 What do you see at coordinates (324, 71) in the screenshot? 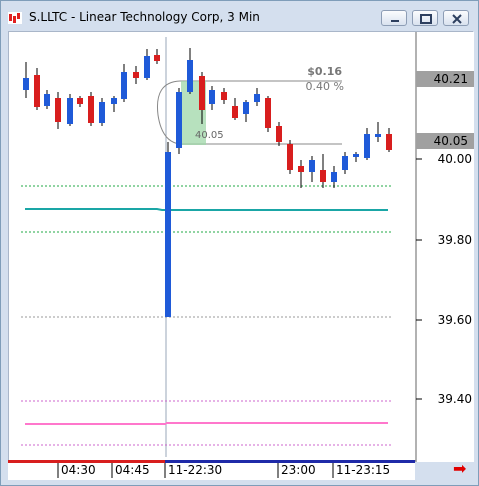
I see `measure-dollar: $0.16` at bounding box center [324, 71].